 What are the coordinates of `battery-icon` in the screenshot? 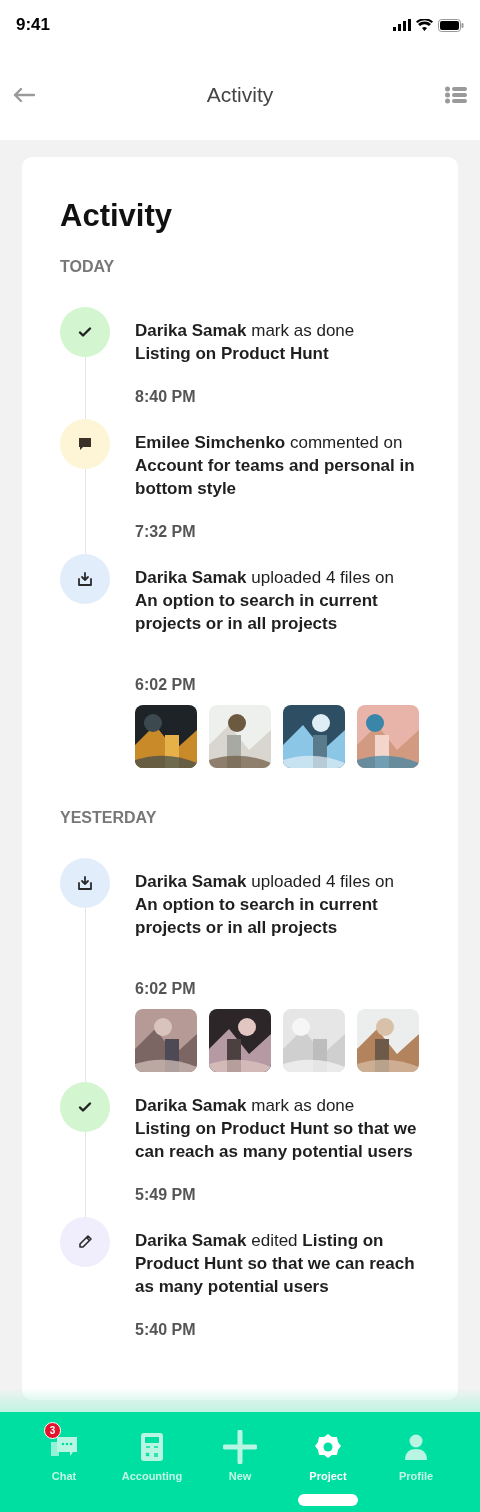 It's located at (451, 25).